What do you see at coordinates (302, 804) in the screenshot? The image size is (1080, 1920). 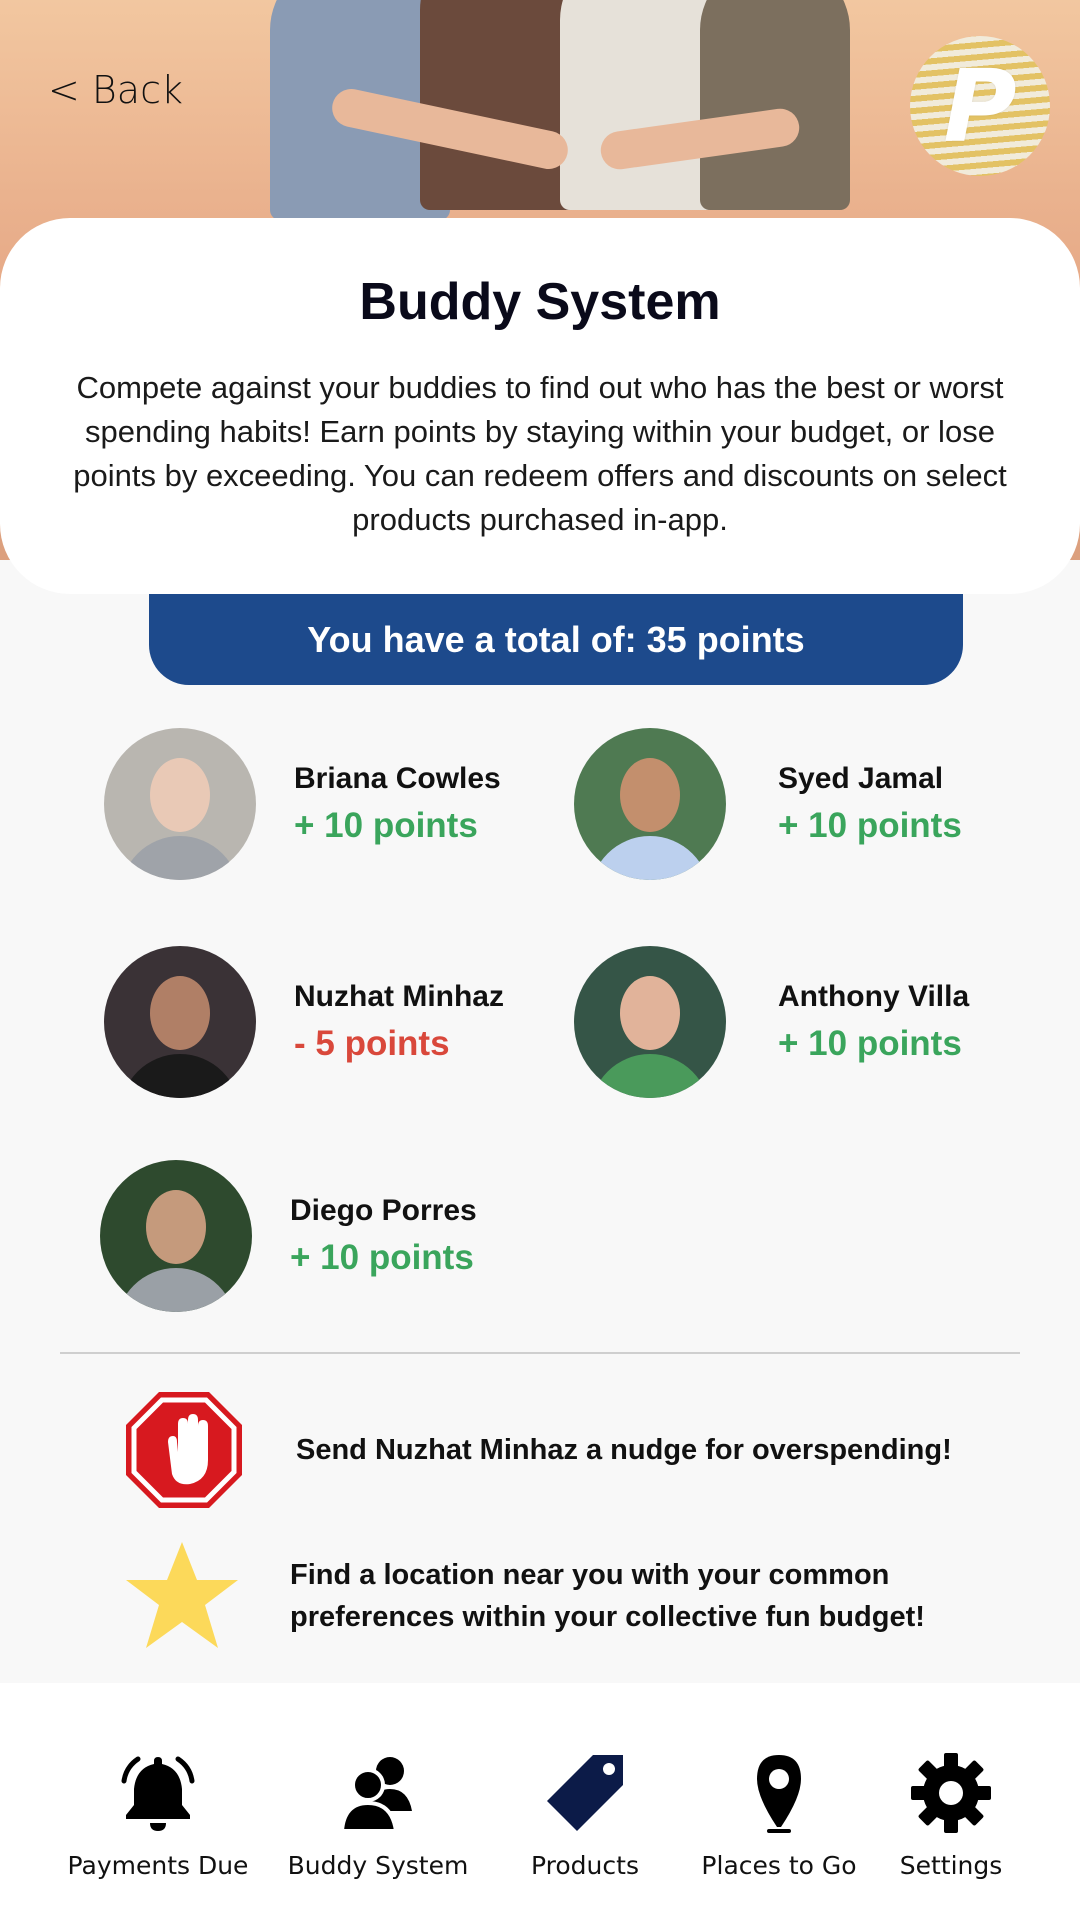 I see `buddy-card: Briana Cowles + 10 points` at bounding box center [302, 804].